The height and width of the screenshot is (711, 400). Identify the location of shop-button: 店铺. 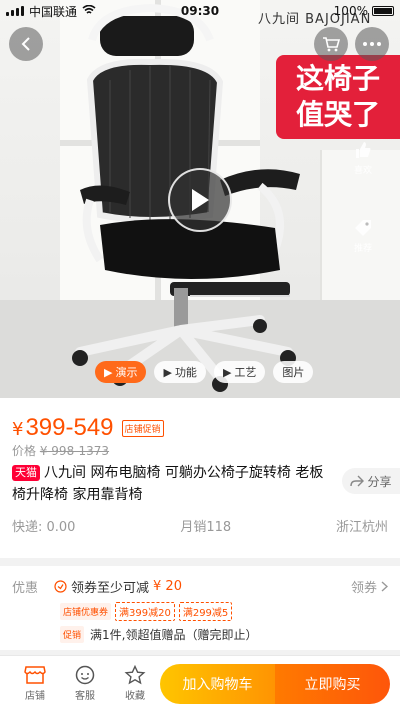
(35, 683).